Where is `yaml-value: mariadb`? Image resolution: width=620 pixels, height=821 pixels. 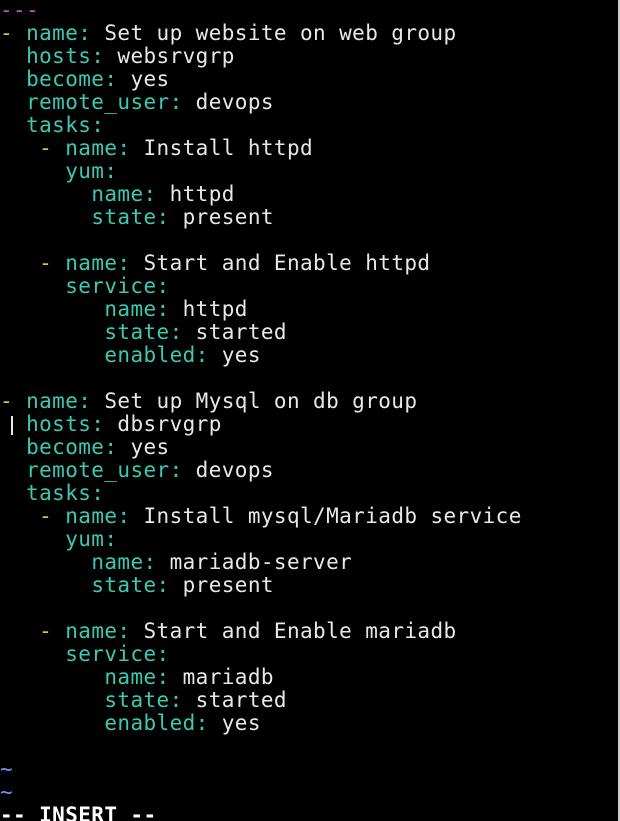 yaml-value: mariadb is located at coordinates (221, 677).